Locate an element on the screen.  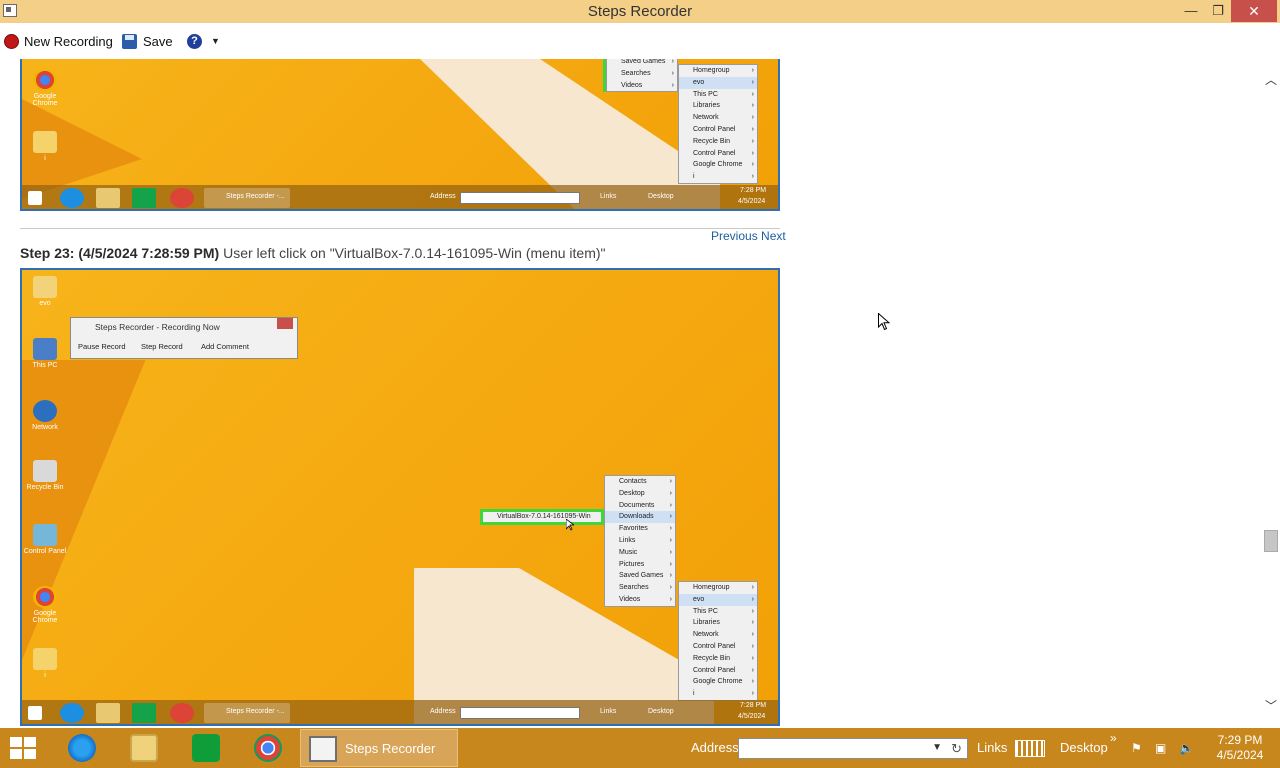
floppy-disk-icon is located at coordinates (129, 41).